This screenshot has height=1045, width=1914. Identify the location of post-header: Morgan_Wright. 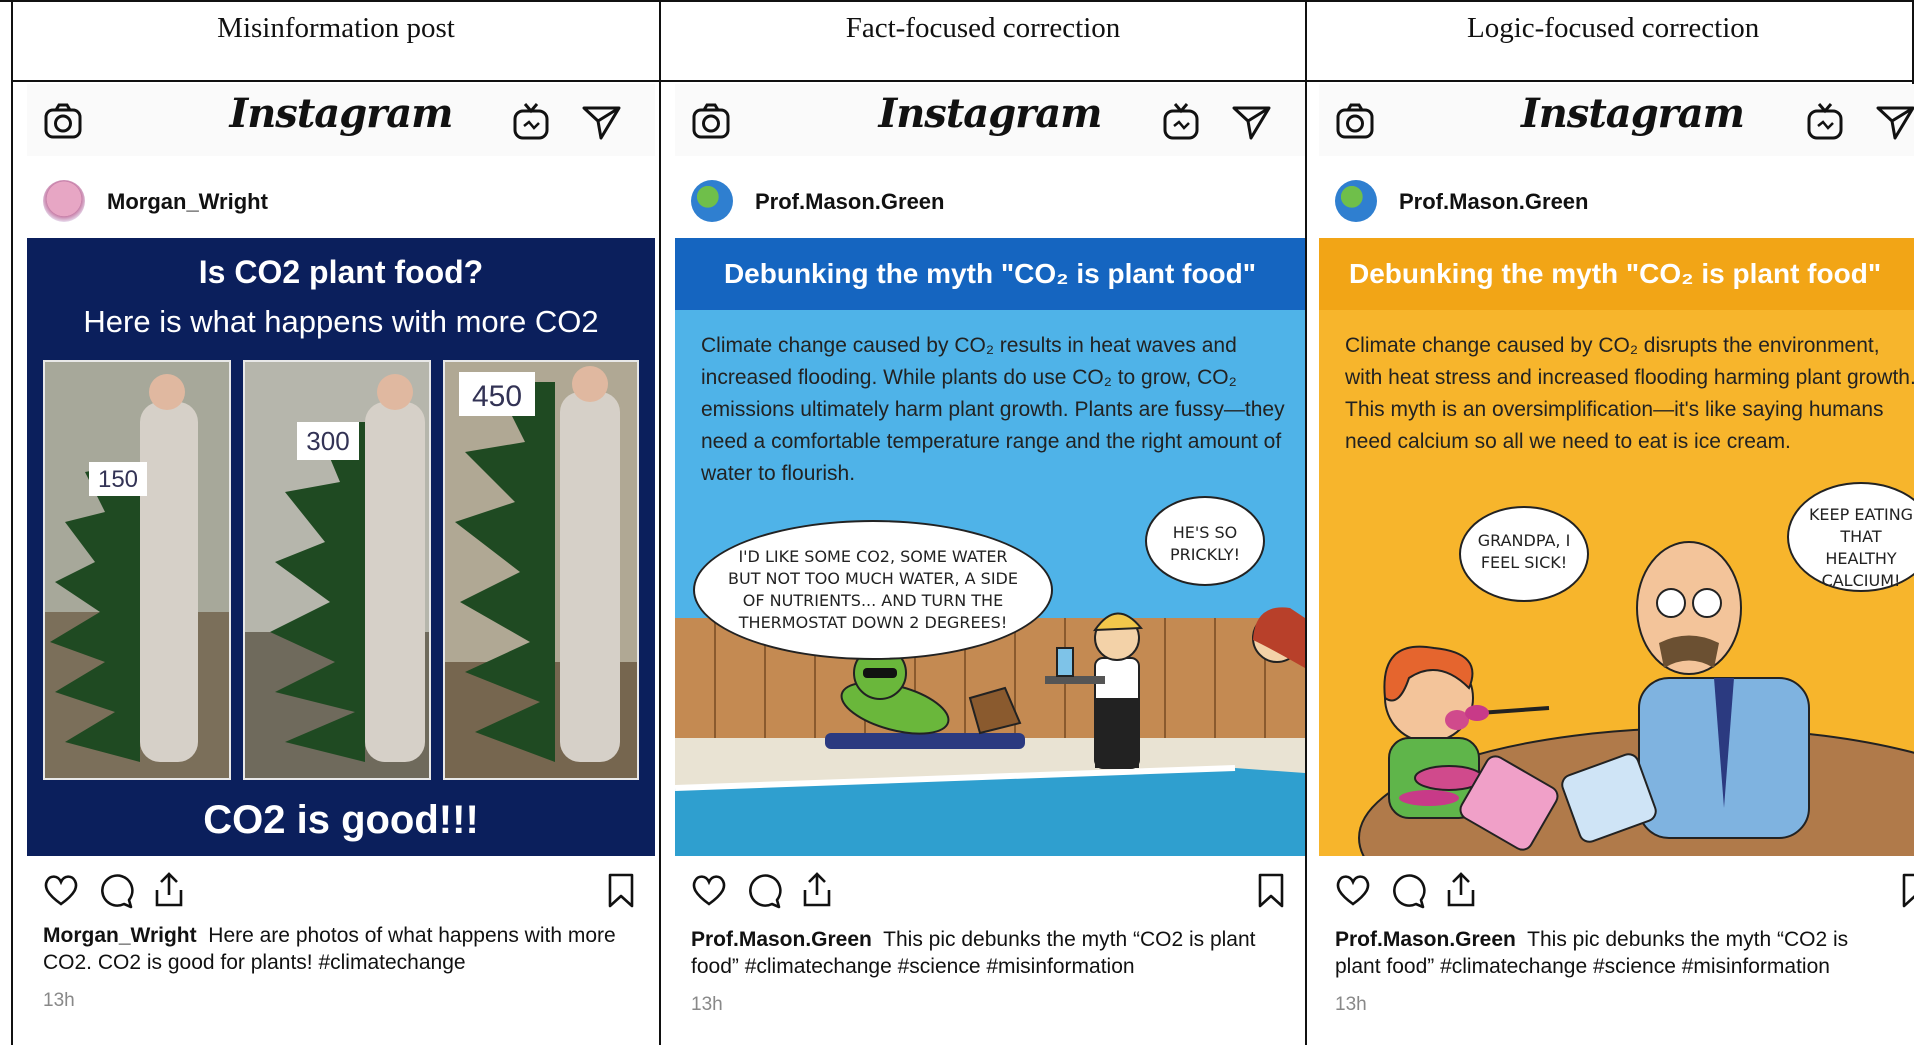
(341, 197).